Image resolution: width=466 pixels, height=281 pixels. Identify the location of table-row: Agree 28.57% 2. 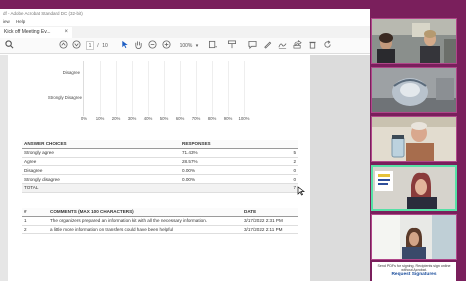
(160, 162).